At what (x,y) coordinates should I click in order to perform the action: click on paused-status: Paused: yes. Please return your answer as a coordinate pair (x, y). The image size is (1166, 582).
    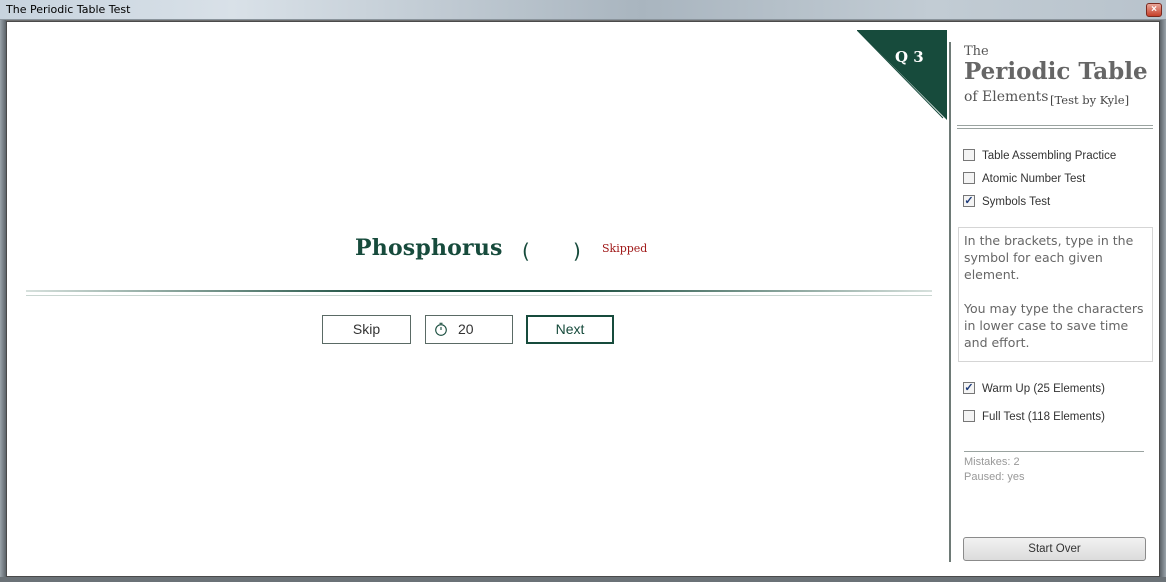
    Looking at the image, I should click on (994, 477).